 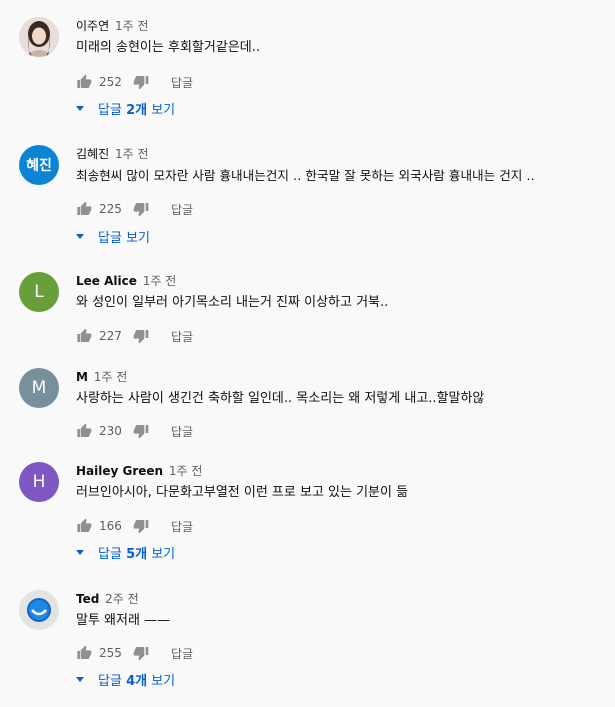 I want to click on view-replies-button: 답글 4개 보기, so click(x=125, y=679).